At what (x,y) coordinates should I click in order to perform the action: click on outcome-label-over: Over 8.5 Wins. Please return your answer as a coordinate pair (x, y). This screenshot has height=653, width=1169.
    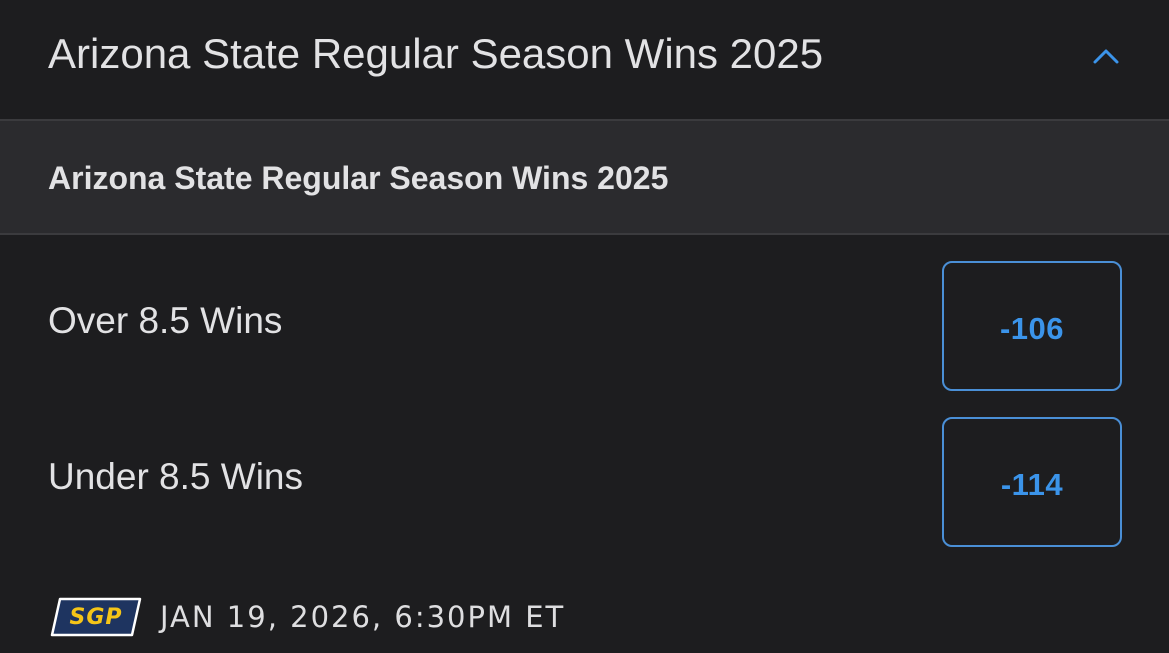
    Looking at the image, I should click on (165, 320).